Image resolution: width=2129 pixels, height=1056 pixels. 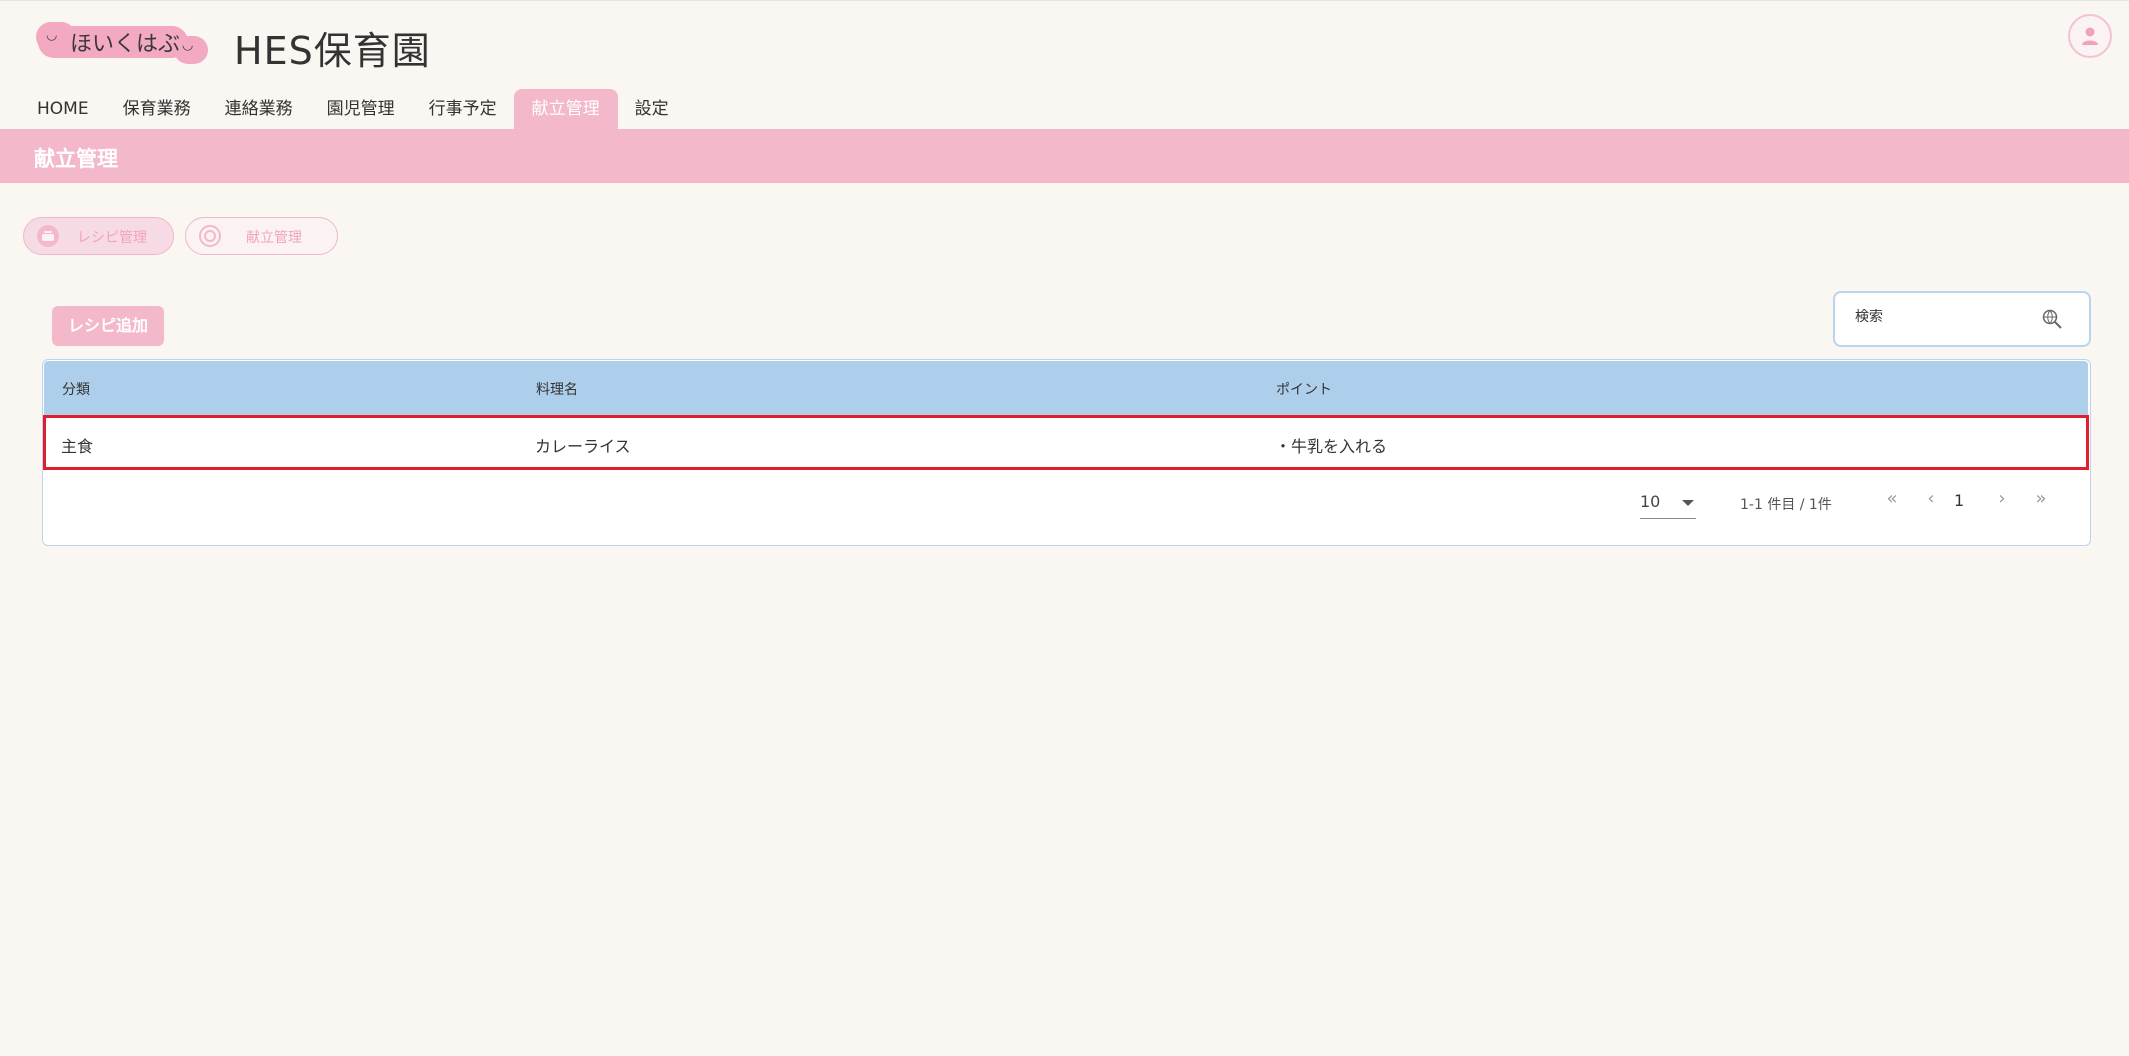 I want to click on pot-icon, so click(x=48, y=236).